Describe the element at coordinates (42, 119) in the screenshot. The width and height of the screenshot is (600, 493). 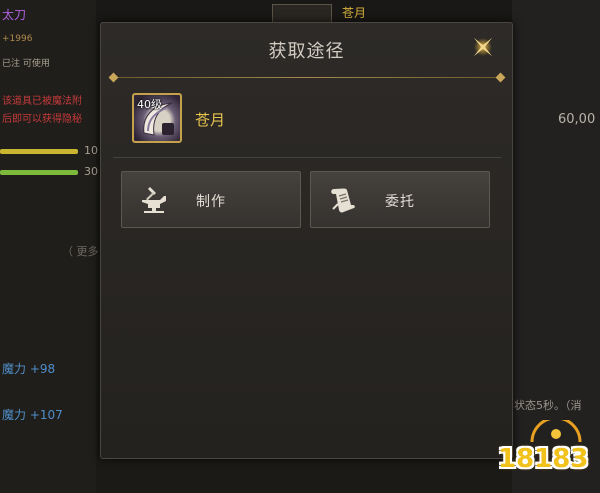
I see `bg-red-note-2: 后即可以获得隐秘` at that location.